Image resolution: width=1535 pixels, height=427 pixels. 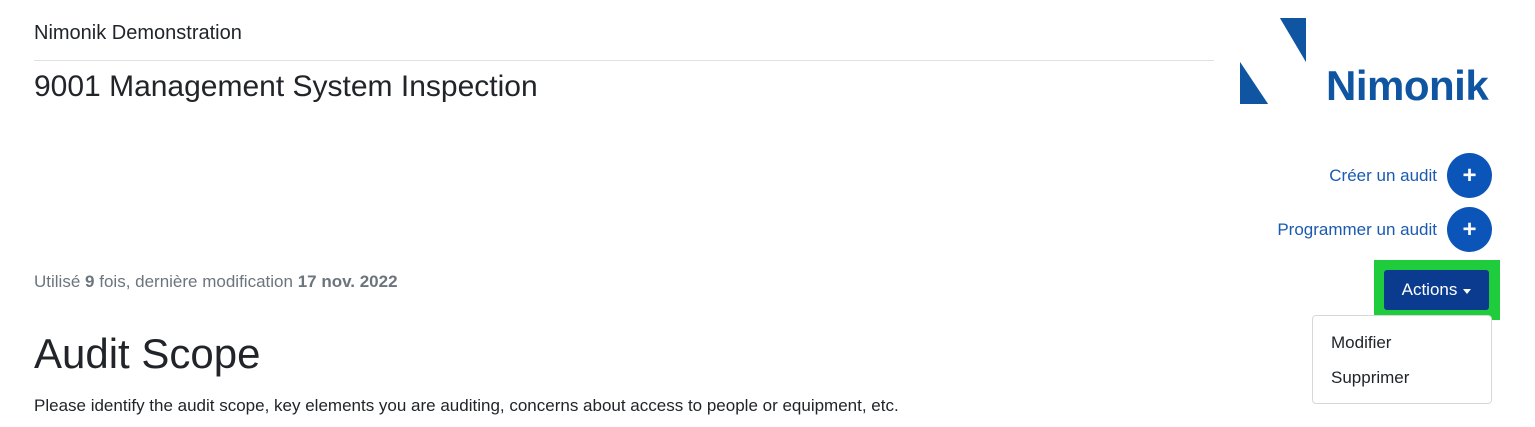 What do you see at coordinates (347, 281) in the screenshot?
I see `usage-date: 17 nov. 2022` at bounding box center [347, 281].